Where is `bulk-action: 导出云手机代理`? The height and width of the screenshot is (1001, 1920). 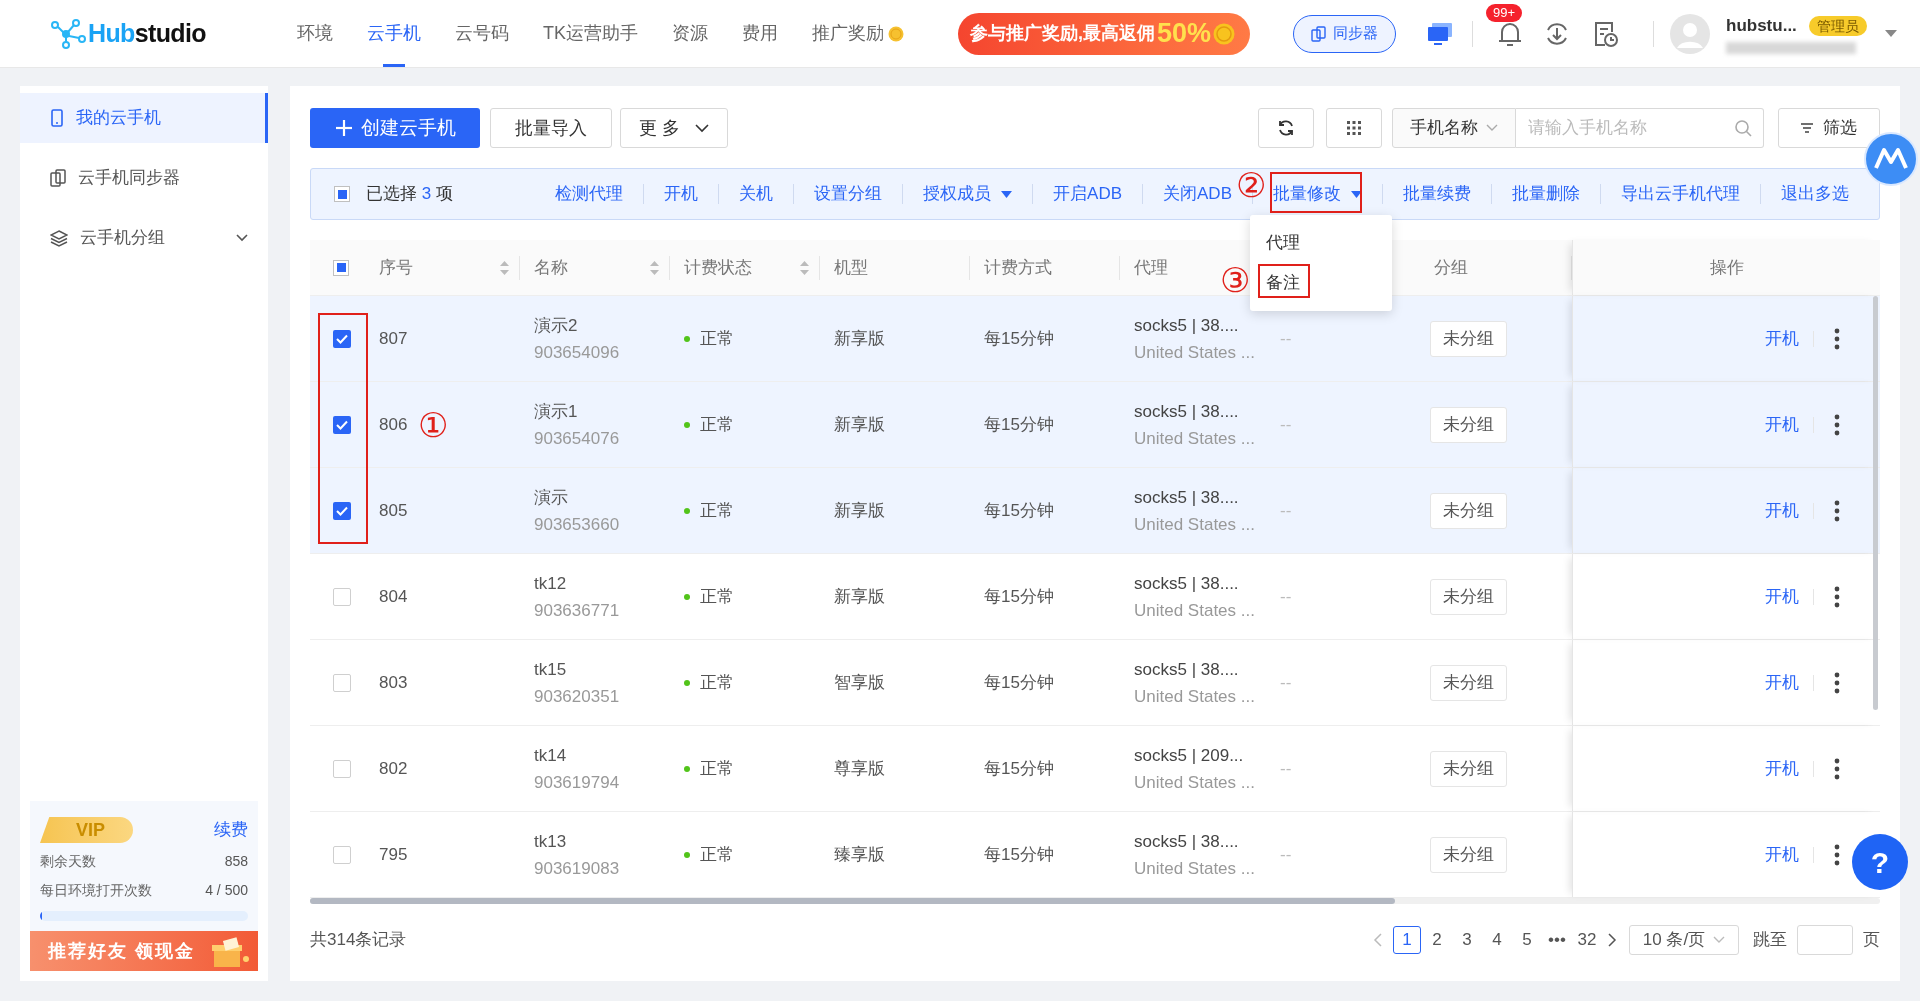 bulk-action: 导出云手机代理 is located at coordinates (1680, 194).